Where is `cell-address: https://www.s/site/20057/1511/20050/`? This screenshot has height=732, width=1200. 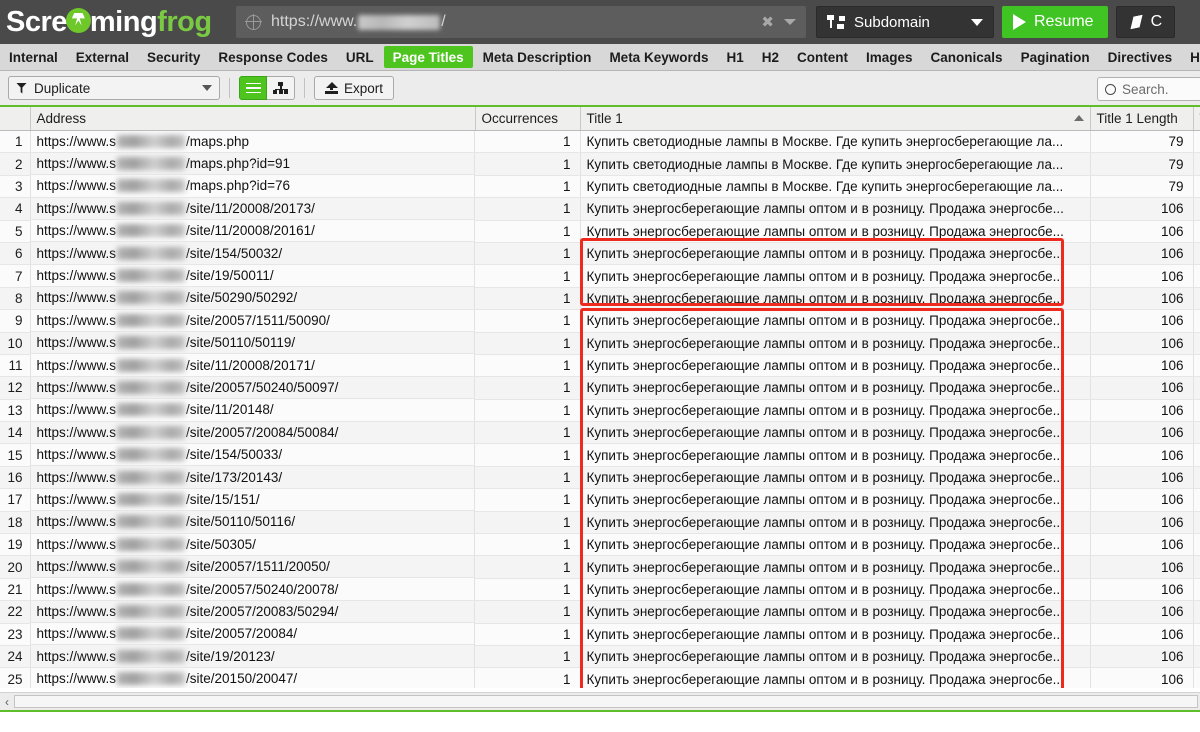 cell-address: https://www.s/site/20057/1511/20050/ is located at coordinates (252, 567).